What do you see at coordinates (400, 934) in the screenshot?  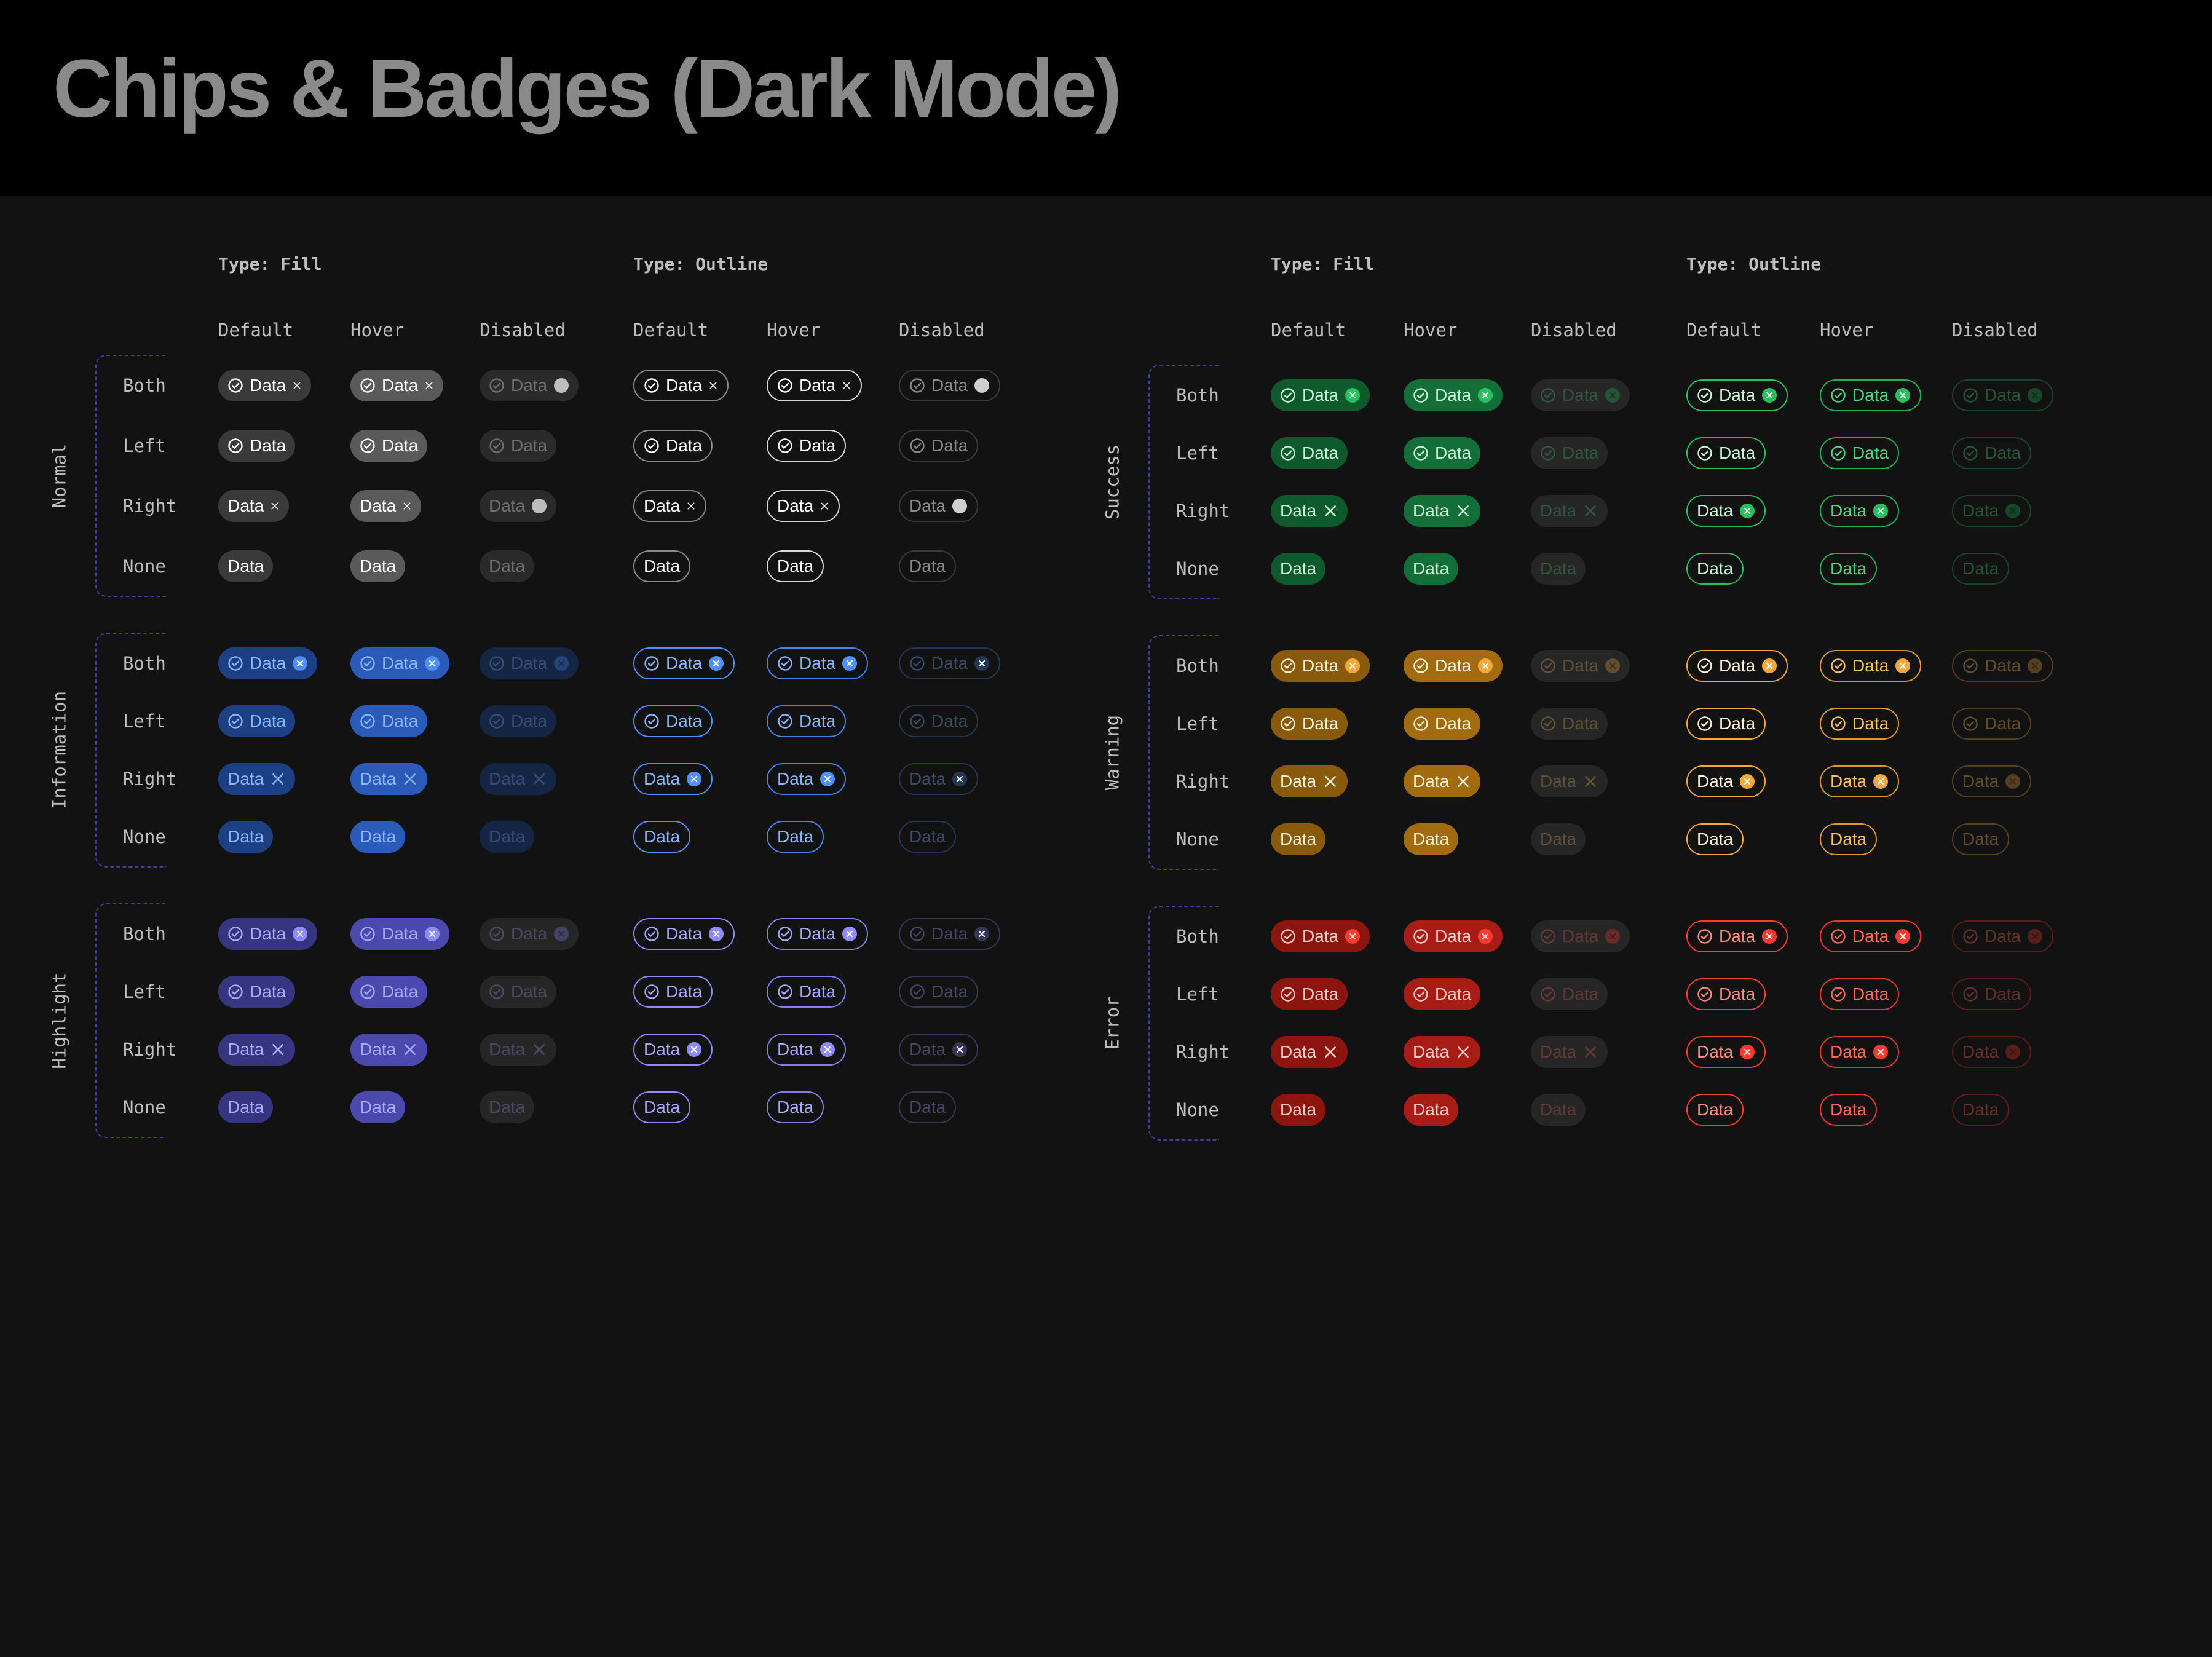 I see `chip-highlight-both-fill-hover: Data` at bounding box center [400, 934].